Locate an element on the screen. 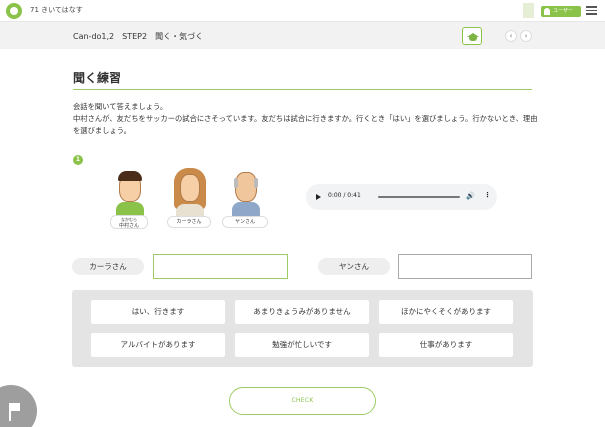 The image size is (605, 427). choice-item: ほかにやくそくがあります is located at coordinates (446, 312).